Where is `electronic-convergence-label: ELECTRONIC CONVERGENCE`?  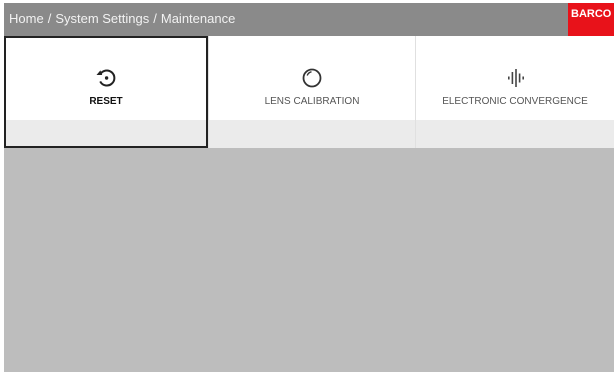 electronic-convergence-label: ELECTRONIC CONVERGENCE is located at coordinates (515, 101).